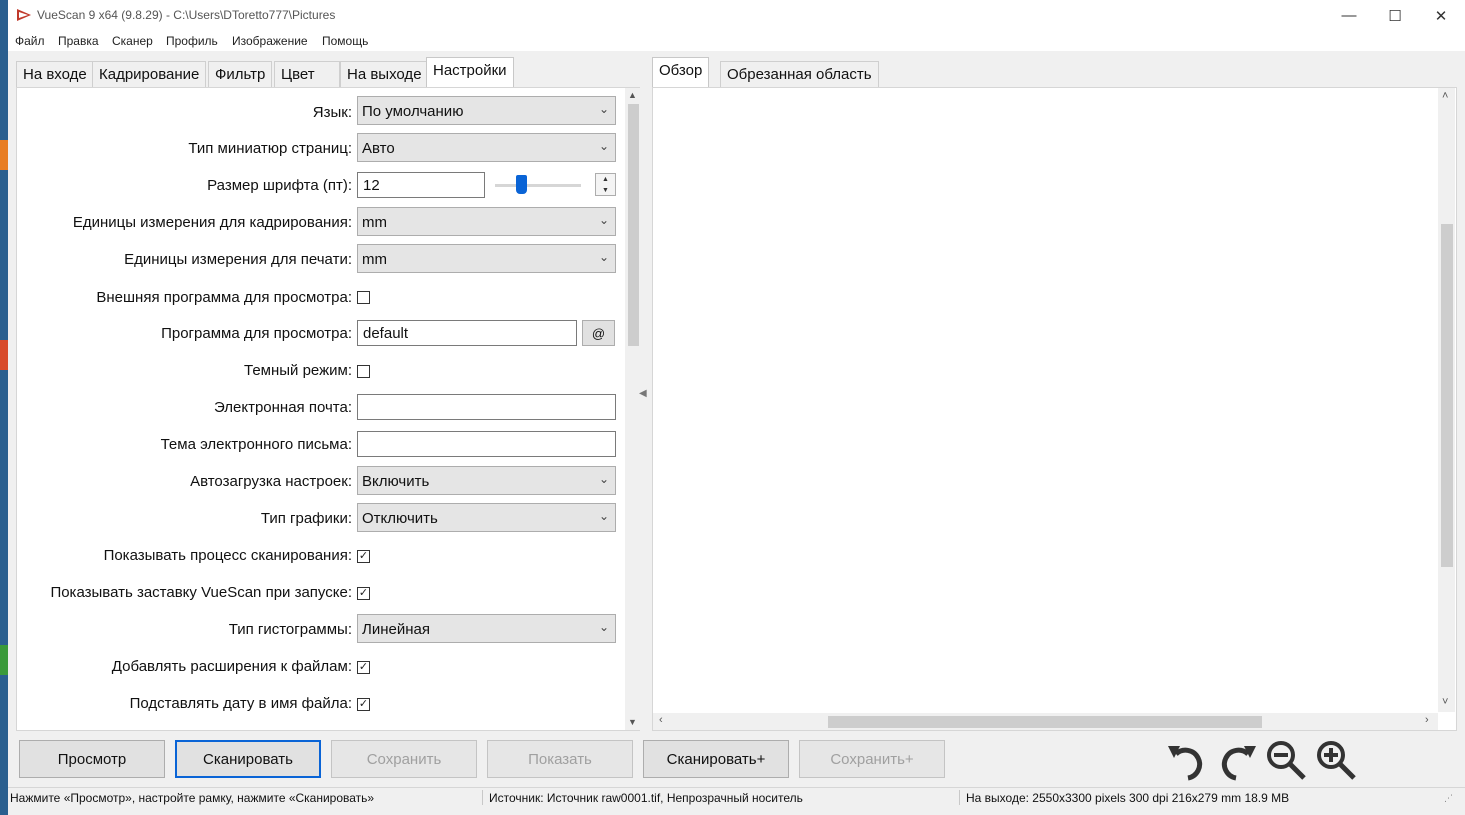 The image size is (1465, 815). Describe the element at coordinates (396, 481) in the screenshot. I see `autoload-value: Включить` at that location.